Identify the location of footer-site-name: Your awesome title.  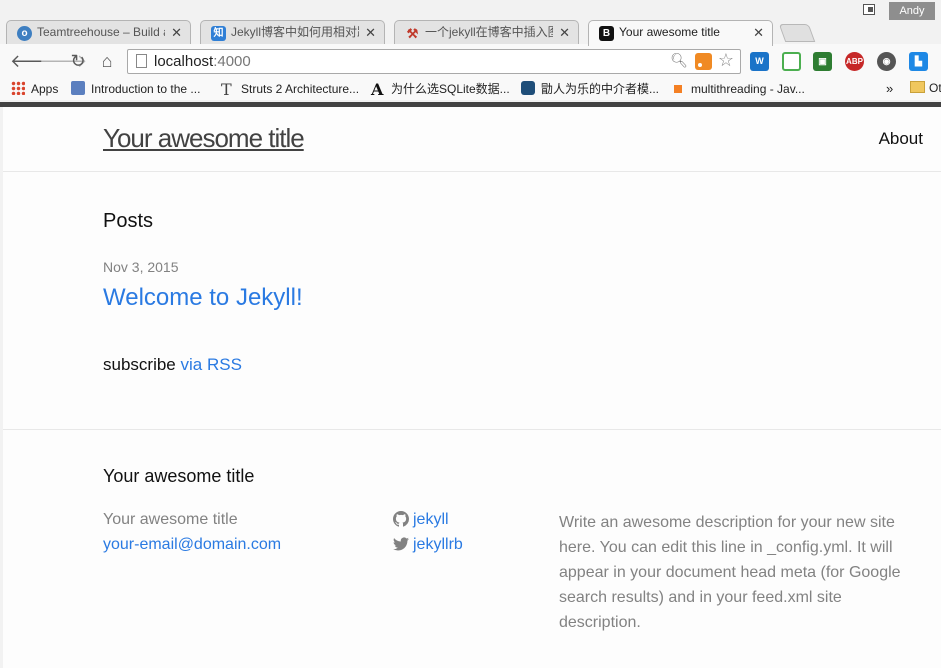
(170, 519).